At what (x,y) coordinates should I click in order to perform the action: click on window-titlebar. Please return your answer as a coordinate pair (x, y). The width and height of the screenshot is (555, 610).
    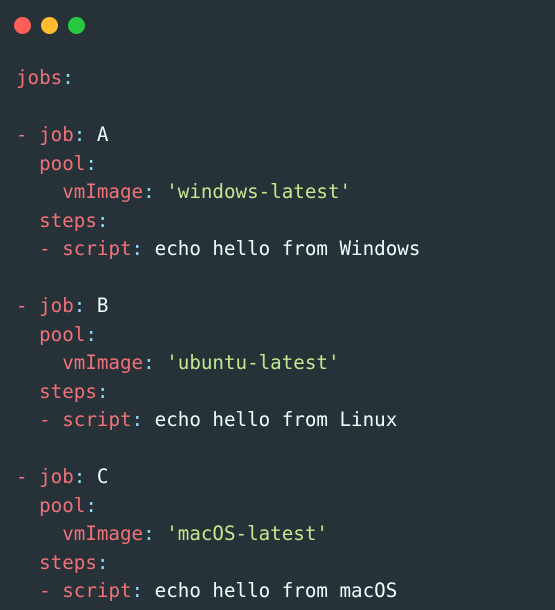
    Looking at the image, I should click on (277, 25).